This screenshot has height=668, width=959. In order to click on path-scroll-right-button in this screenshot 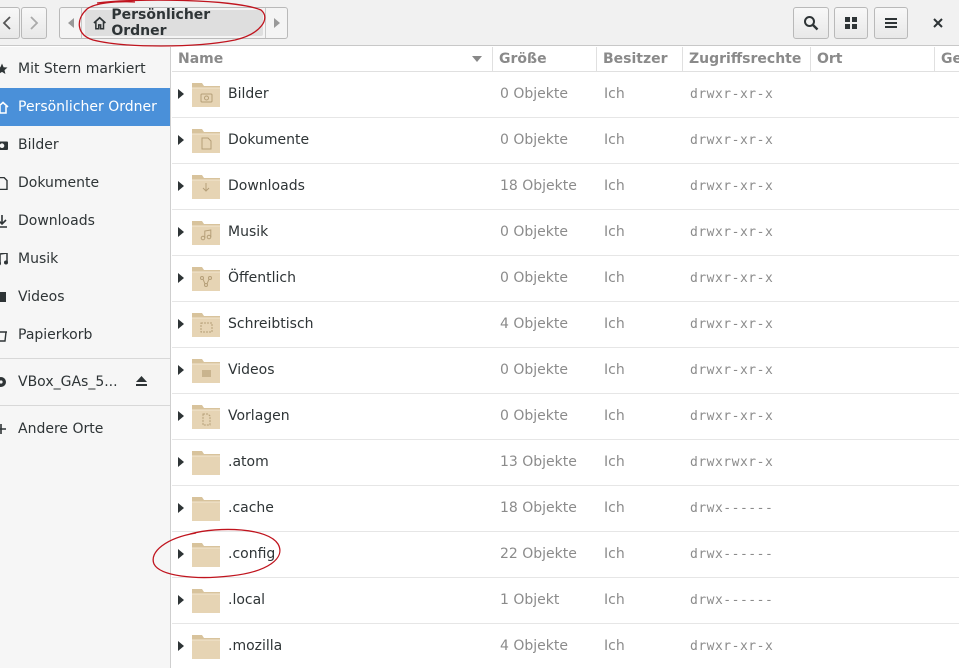, I will do `click(276, 23)`.